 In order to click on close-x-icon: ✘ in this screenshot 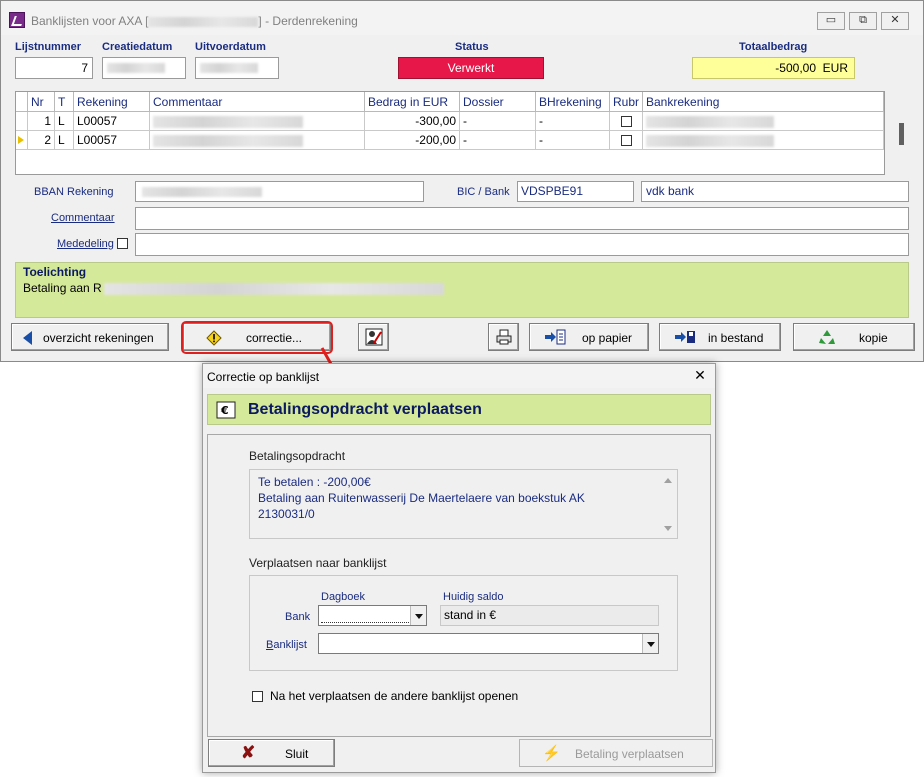, I will do `click(248, 752)`.